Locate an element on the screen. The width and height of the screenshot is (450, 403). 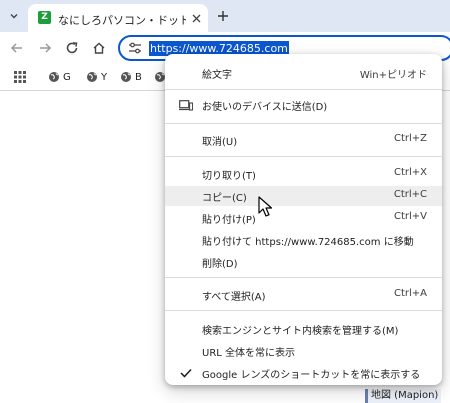
menu-item-label: コピー(C) is located at coordinates (224, 198).